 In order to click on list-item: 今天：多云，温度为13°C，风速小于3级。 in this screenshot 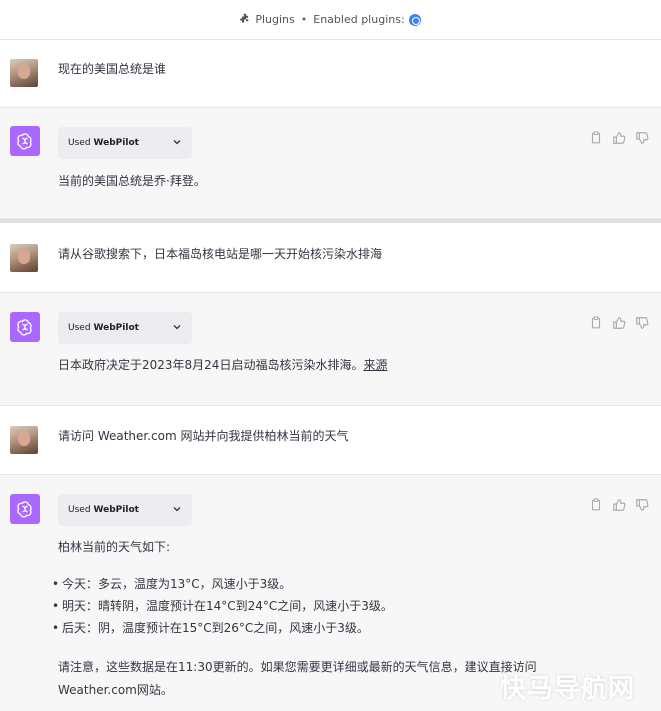, I will do `click(222, 584)`.